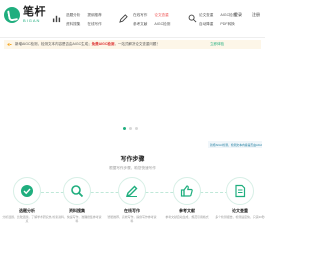 The width and height of the screenshot is (320, 258). I want to click on step-desc: 多个检测报告，检测速度快，只需30秒, so click(240, 217).